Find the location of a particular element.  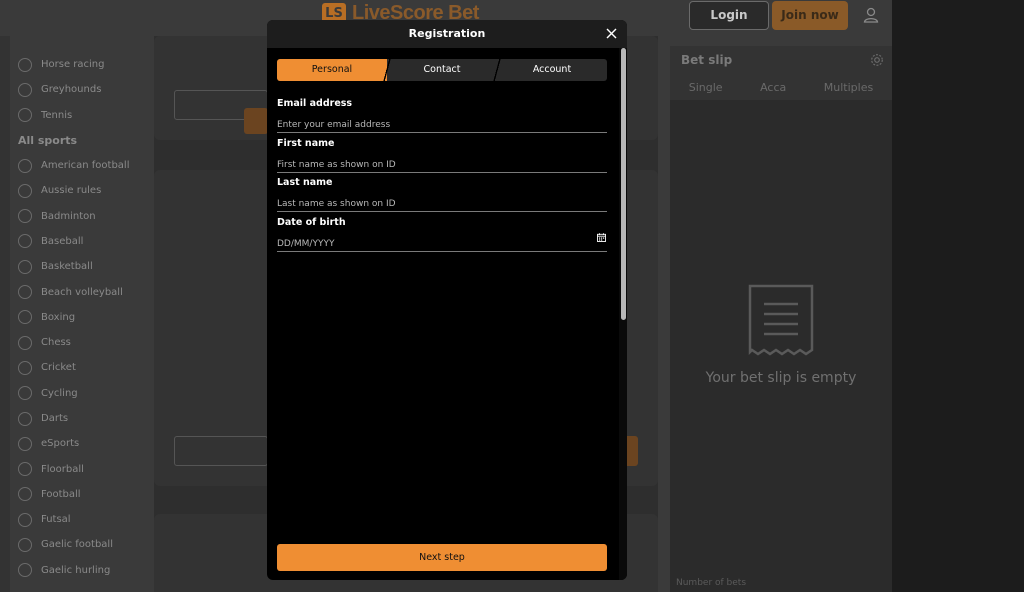

promo-card-cta is located at coordinates (256, 121).